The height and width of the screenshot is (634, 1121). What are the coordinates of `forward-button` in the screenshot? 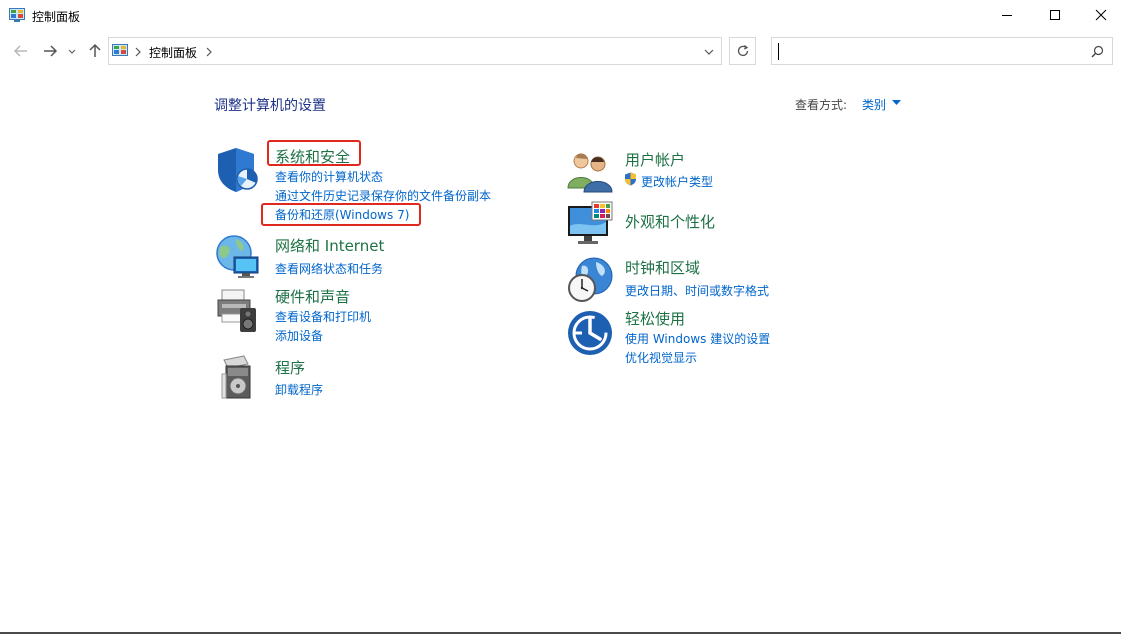 It's located at (50, 51).